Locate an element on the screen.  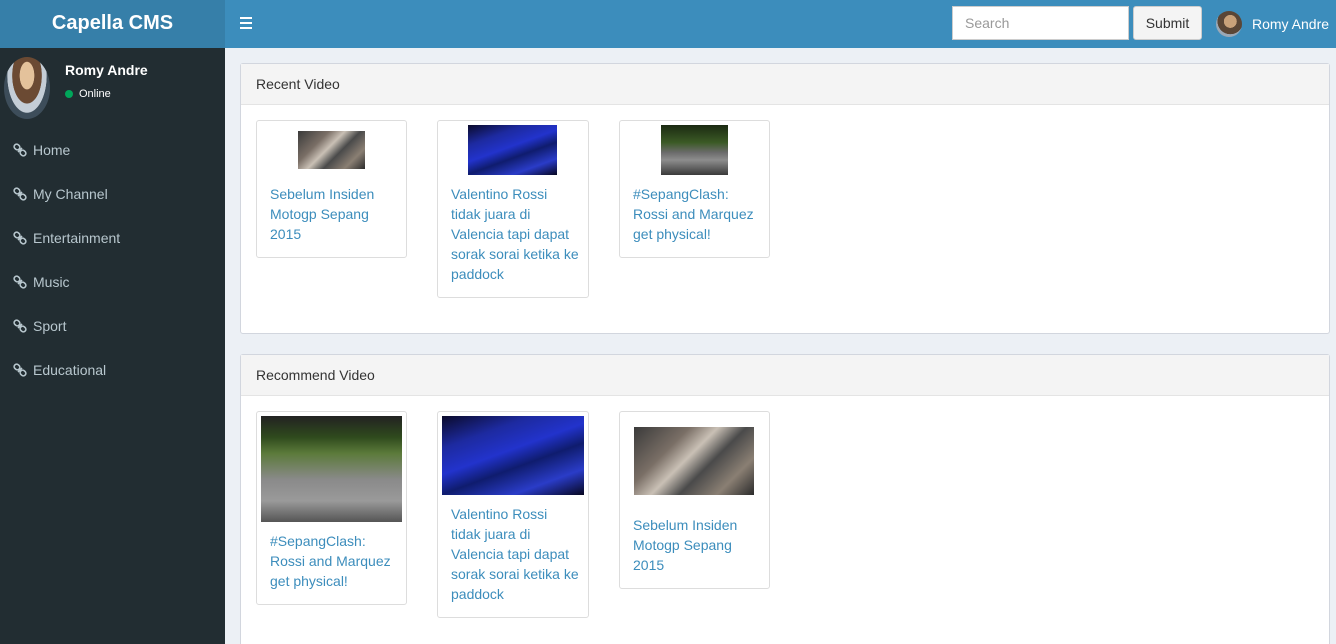
online-dot-icon is located at coordinates (69, 94).